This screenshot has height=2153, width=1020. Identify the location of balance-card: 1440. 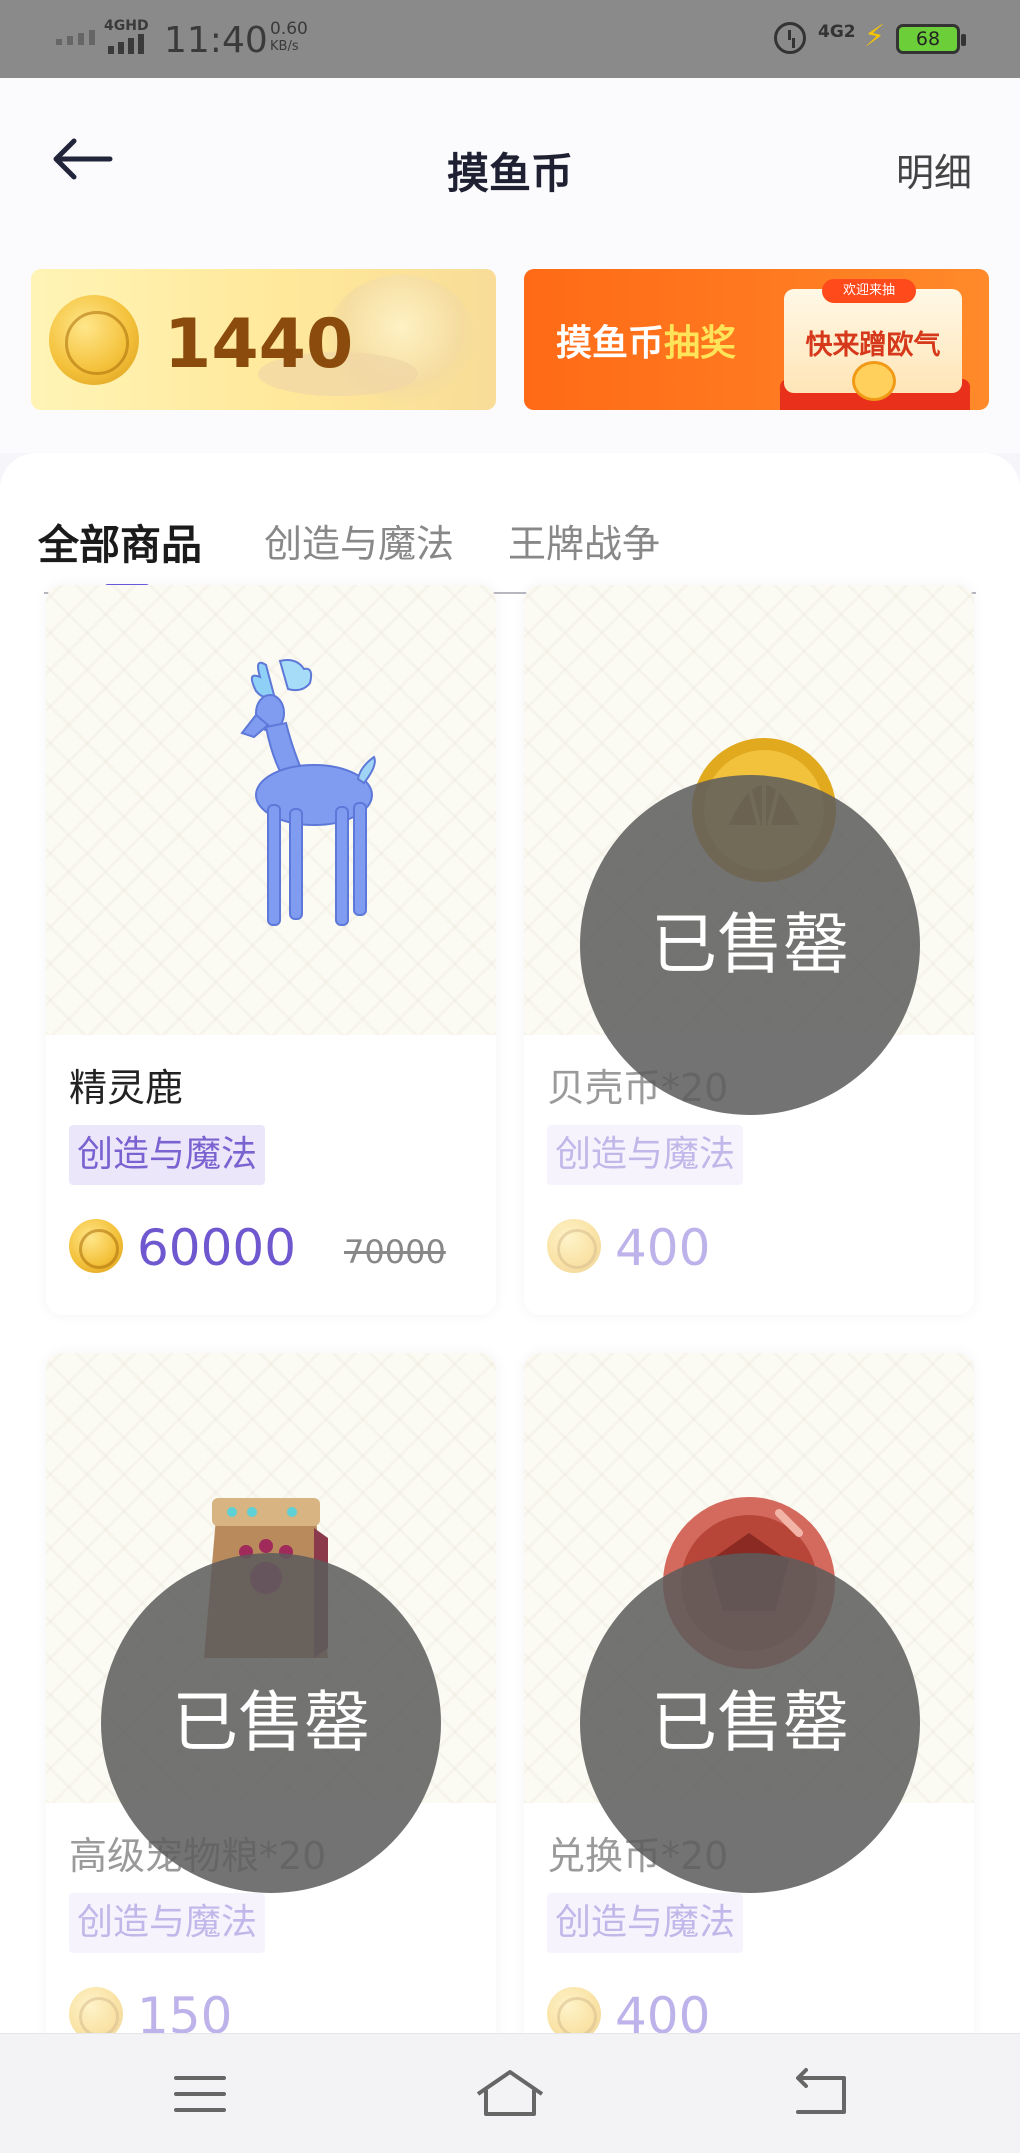
(263, 339).